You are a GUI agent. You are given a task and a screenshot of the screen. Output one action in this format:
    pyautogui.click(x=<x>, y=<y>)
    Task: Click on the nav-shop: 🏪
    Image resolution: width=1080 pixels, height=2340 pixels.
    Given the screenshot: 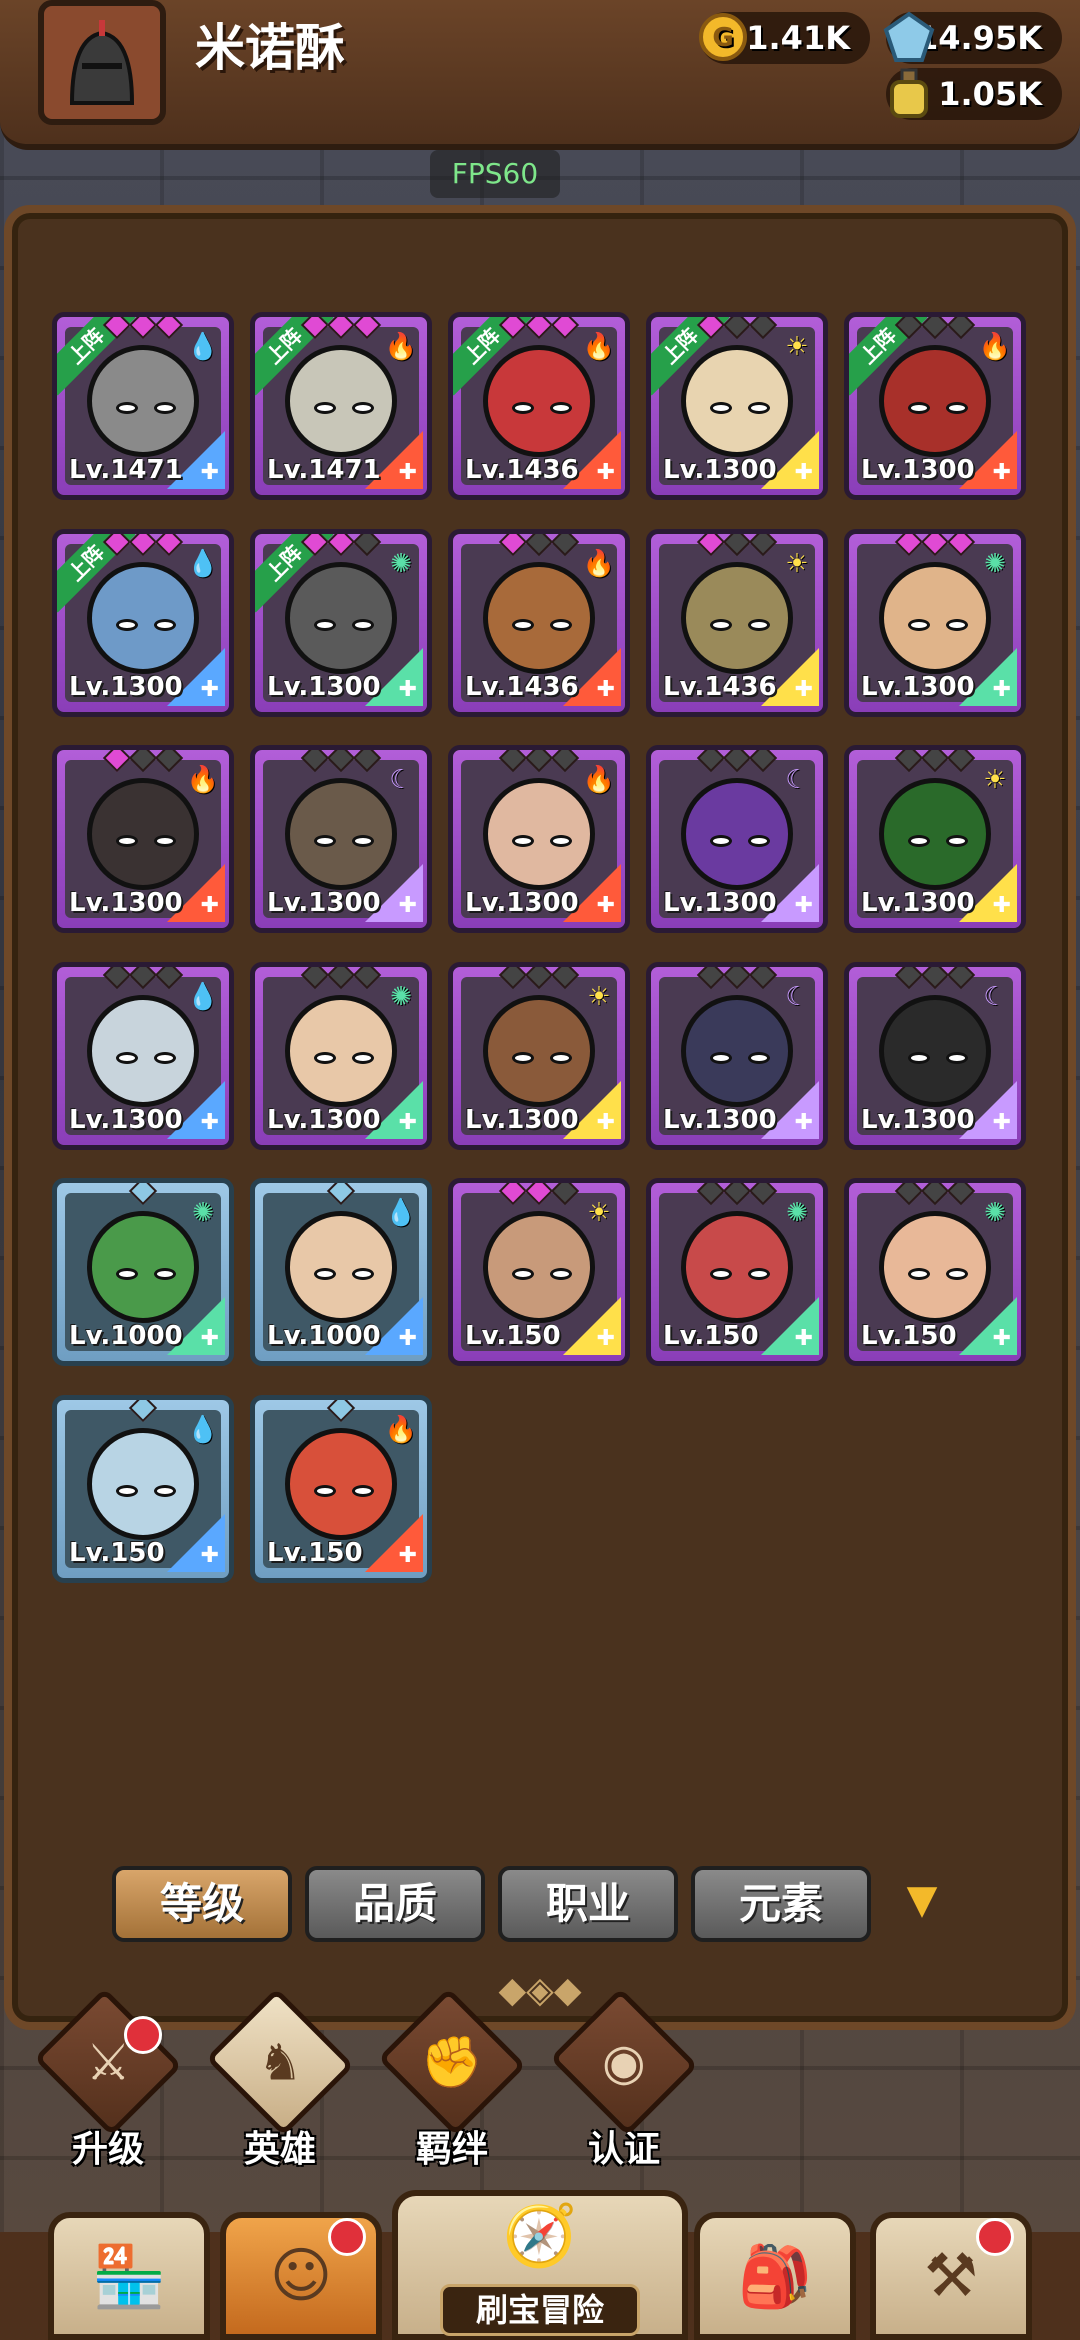 What is the action you would take?
    pyautogui.click(x=129, y=2276)
    